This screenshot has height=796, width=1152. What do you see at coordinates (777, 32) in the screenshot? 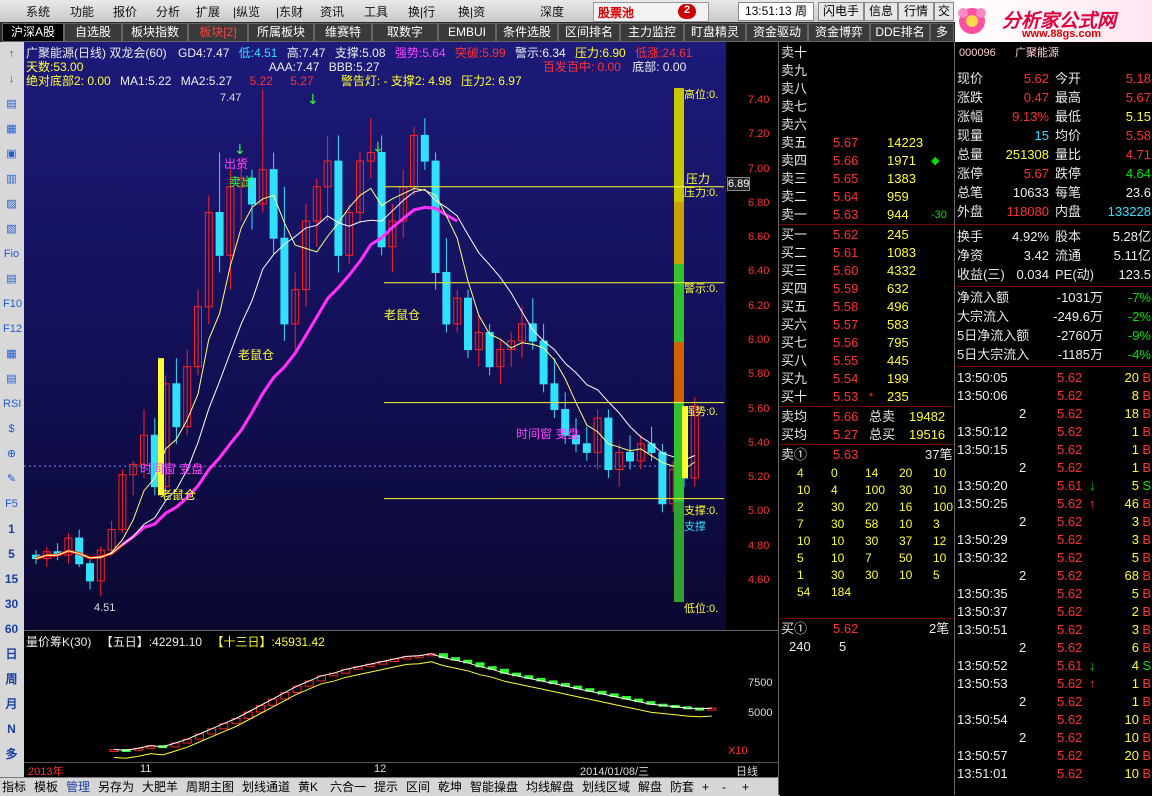
I see `tab-fund-drive: 资金驱动` at bounding box center [777, 32].